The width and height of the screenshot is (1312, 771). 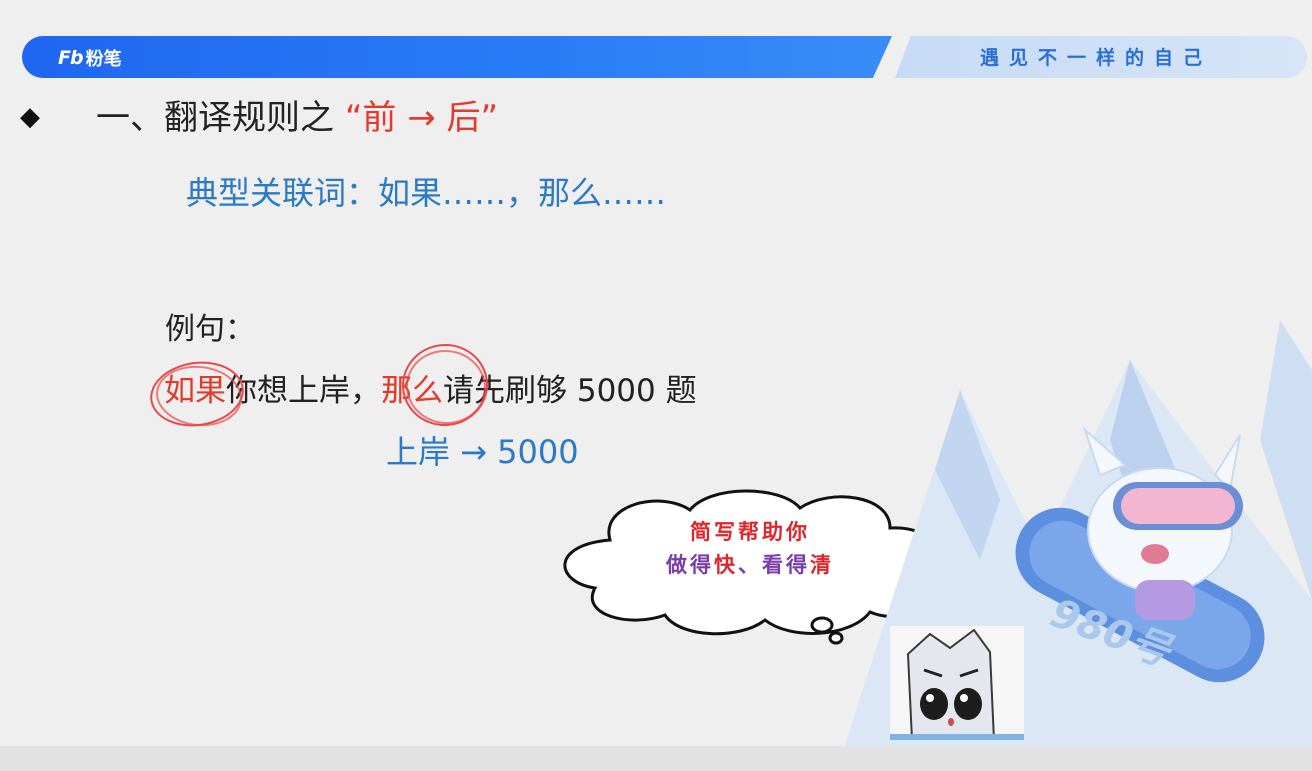 What do you see at coordinates (482, 452) in the screenshot?
I see `implication-notation: 上岸 → 5000` at bounding box center [482, 452].